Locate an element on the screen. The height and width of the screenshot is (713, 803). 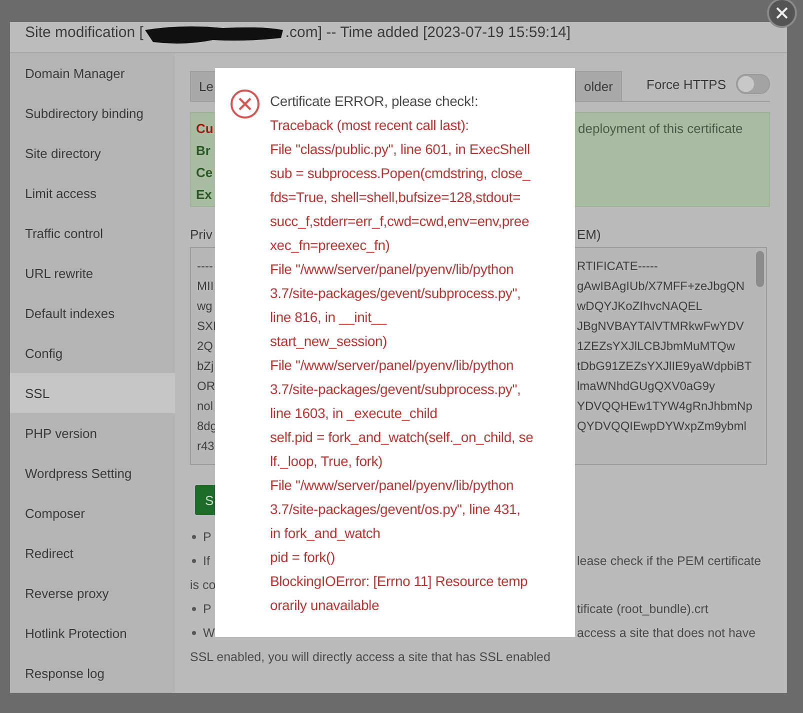
sidebar-item: Traffic control is located at coordinates (92, 233).